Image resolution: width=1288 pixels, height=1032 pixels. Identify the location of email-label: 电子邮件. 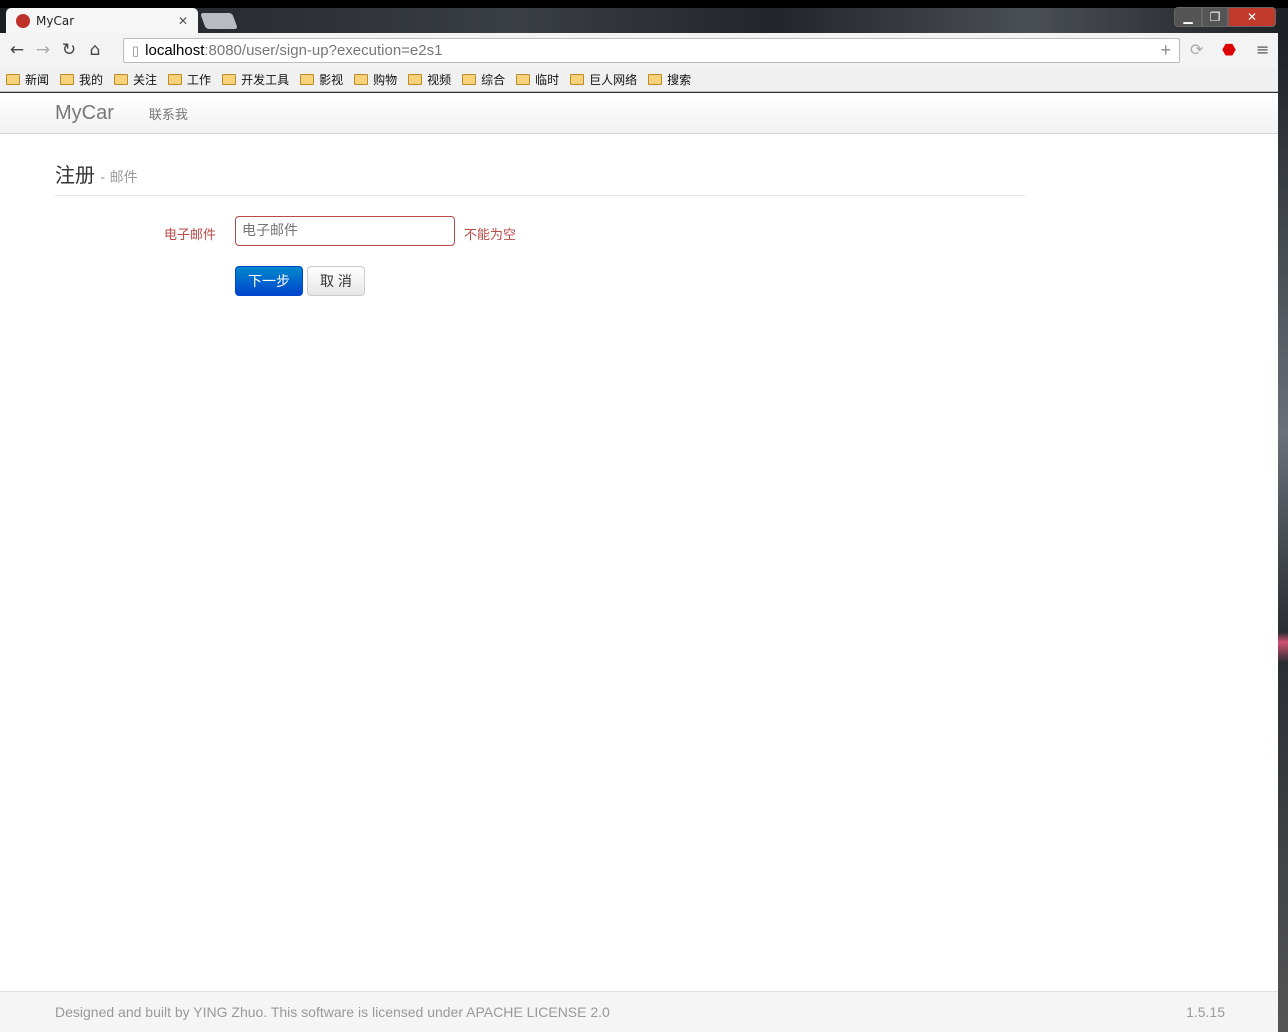
(189, 235).